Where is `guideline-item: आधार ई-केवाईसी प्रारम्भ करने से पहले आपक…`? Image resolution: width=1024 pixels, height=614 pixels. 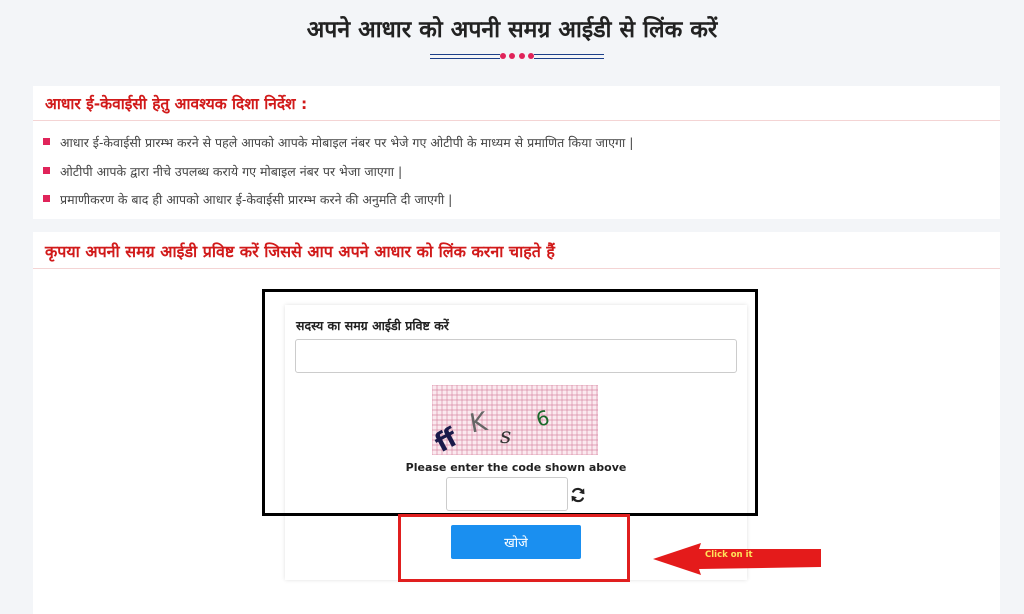 guideline-item: आधार ई-केवाईसी प्रारम्भ करने से पहले आपक… is located at coordinates (338, 142).